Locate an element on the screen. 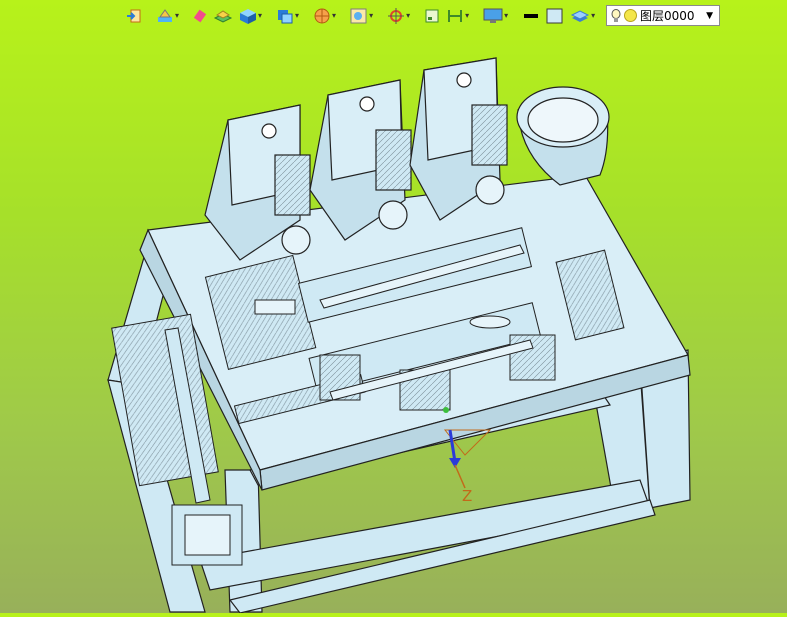  color-swatch-button is located at coordinates (555, 16).